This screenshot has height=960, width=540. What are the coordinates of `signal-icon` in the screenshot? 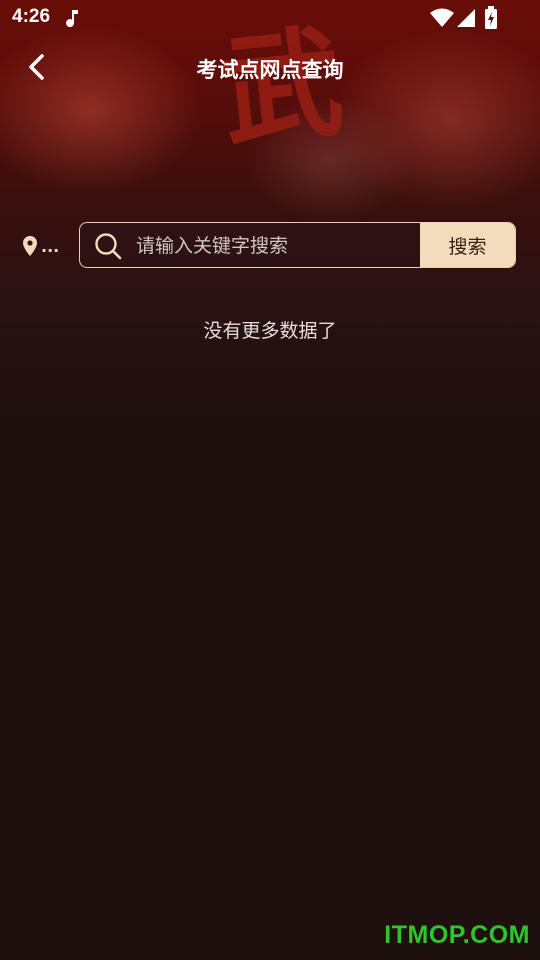 It's located at (466, 18).